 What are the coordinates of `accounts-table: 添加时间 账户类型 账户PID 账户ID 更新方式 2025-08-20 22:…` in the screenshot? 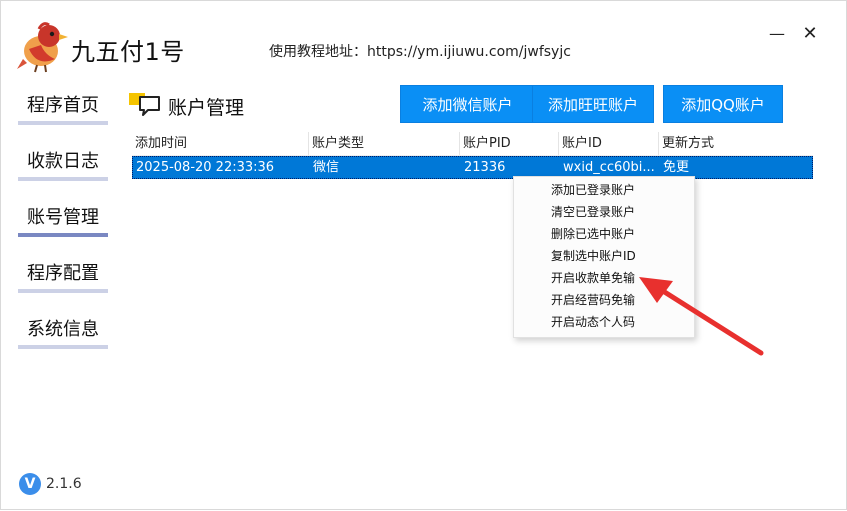 It's located at (472, 155).